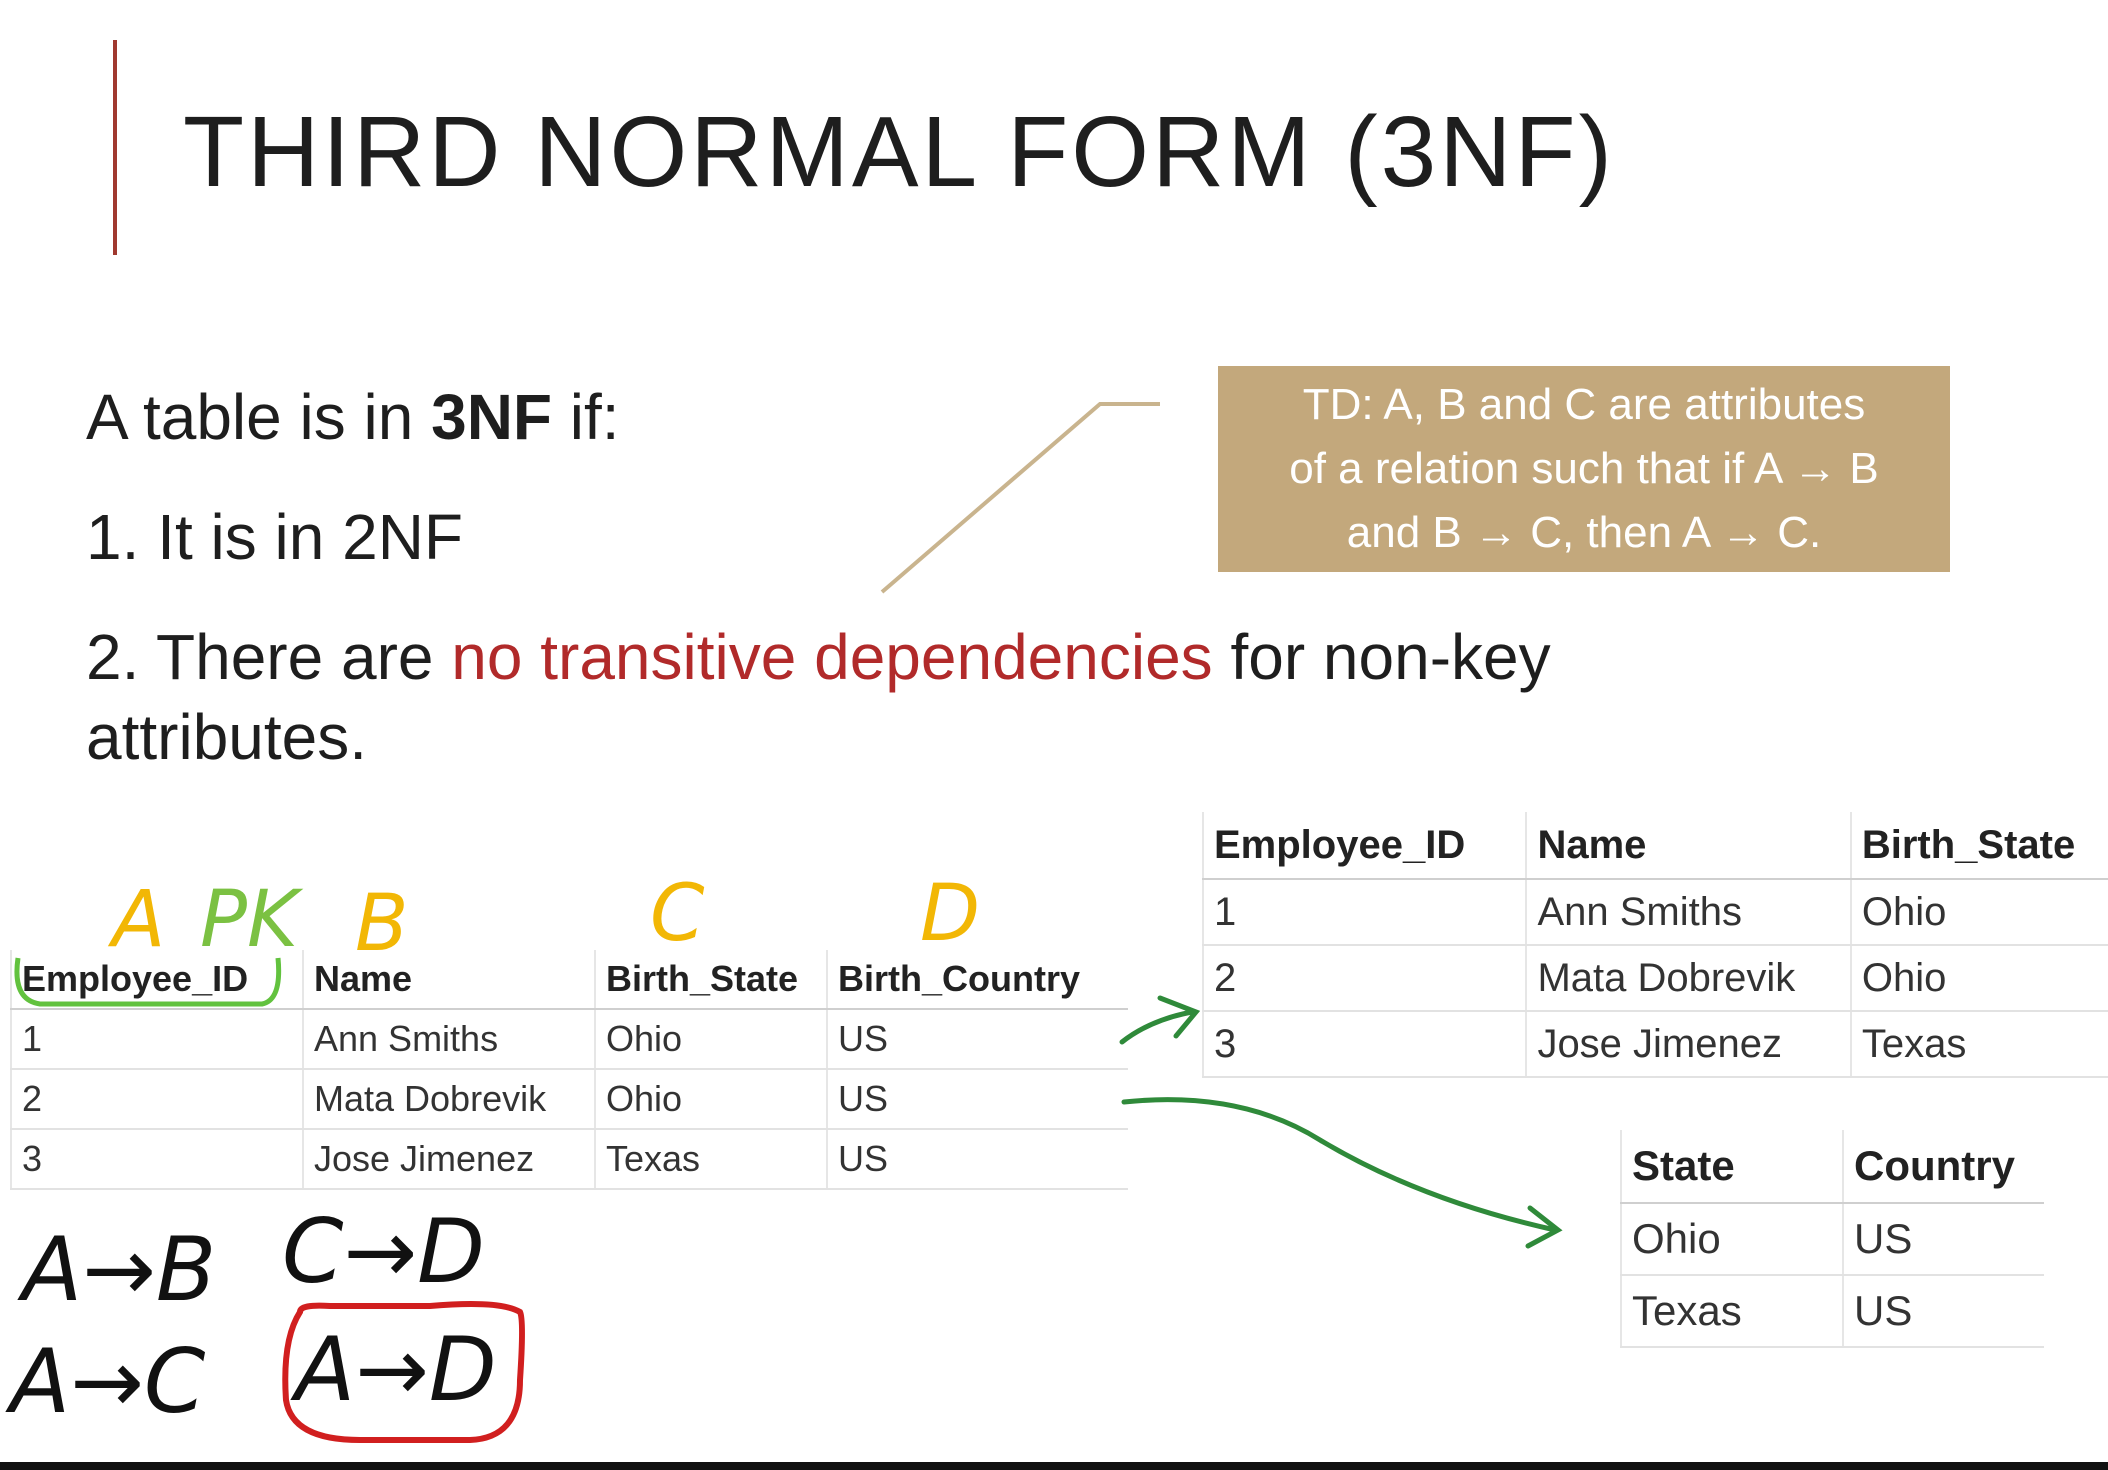  What do you see at coordinates (1584, 532) in the screenshot?
I see `callout-line: and B → C, then A → C.` at bounding box center [1584, 532].